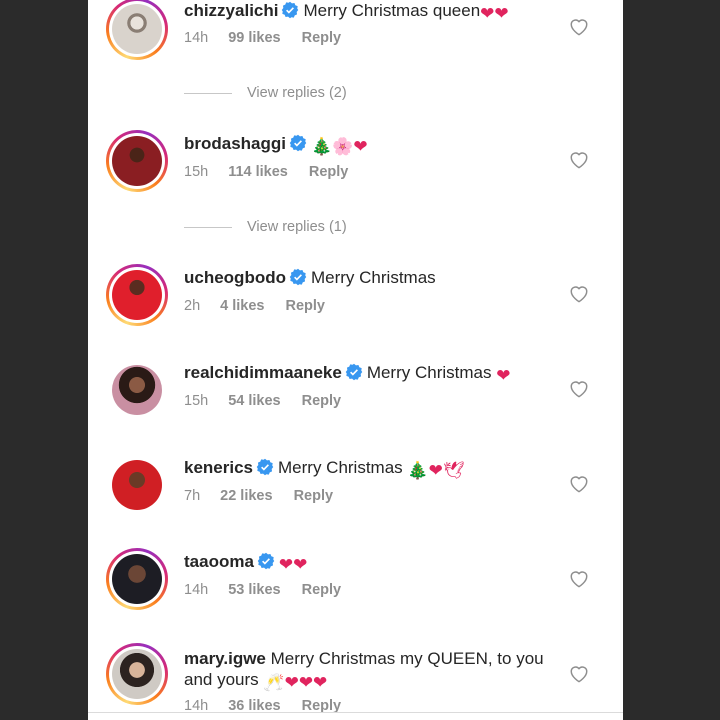 Image resolution: width=720 pixels, height=720 pixels. Describe the element at coordinates (258, 172) in the screenshot. I see `comment-likes: 114 likes` at that location.